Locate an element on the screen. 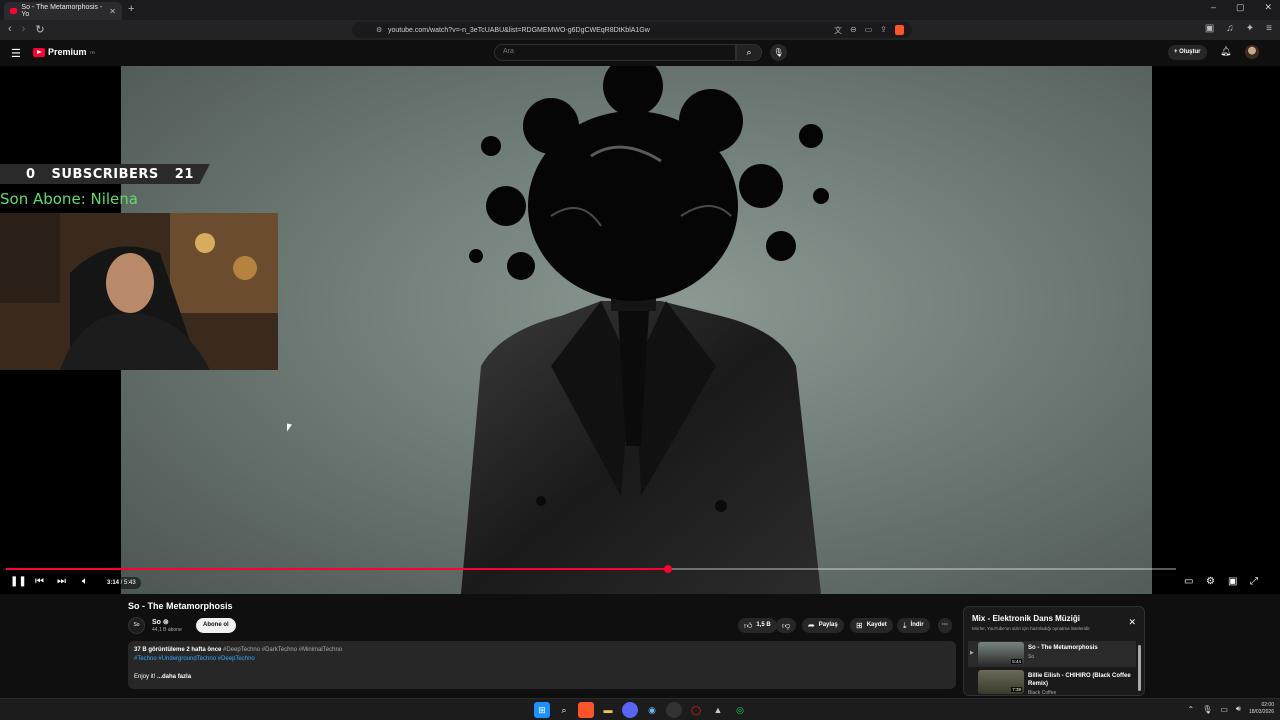  save-button: ⊞ Kaydet is located at coordinates (871, 625).